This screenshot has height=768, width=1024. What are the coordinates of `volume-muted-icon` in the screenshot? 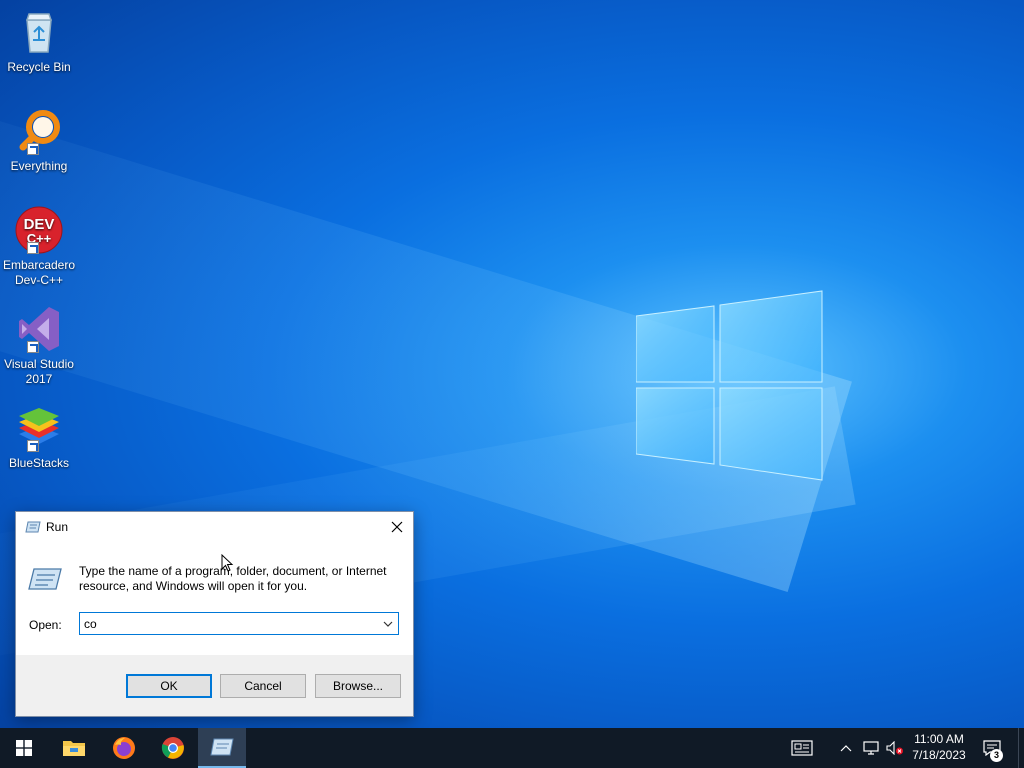 It's located at (894, 748).